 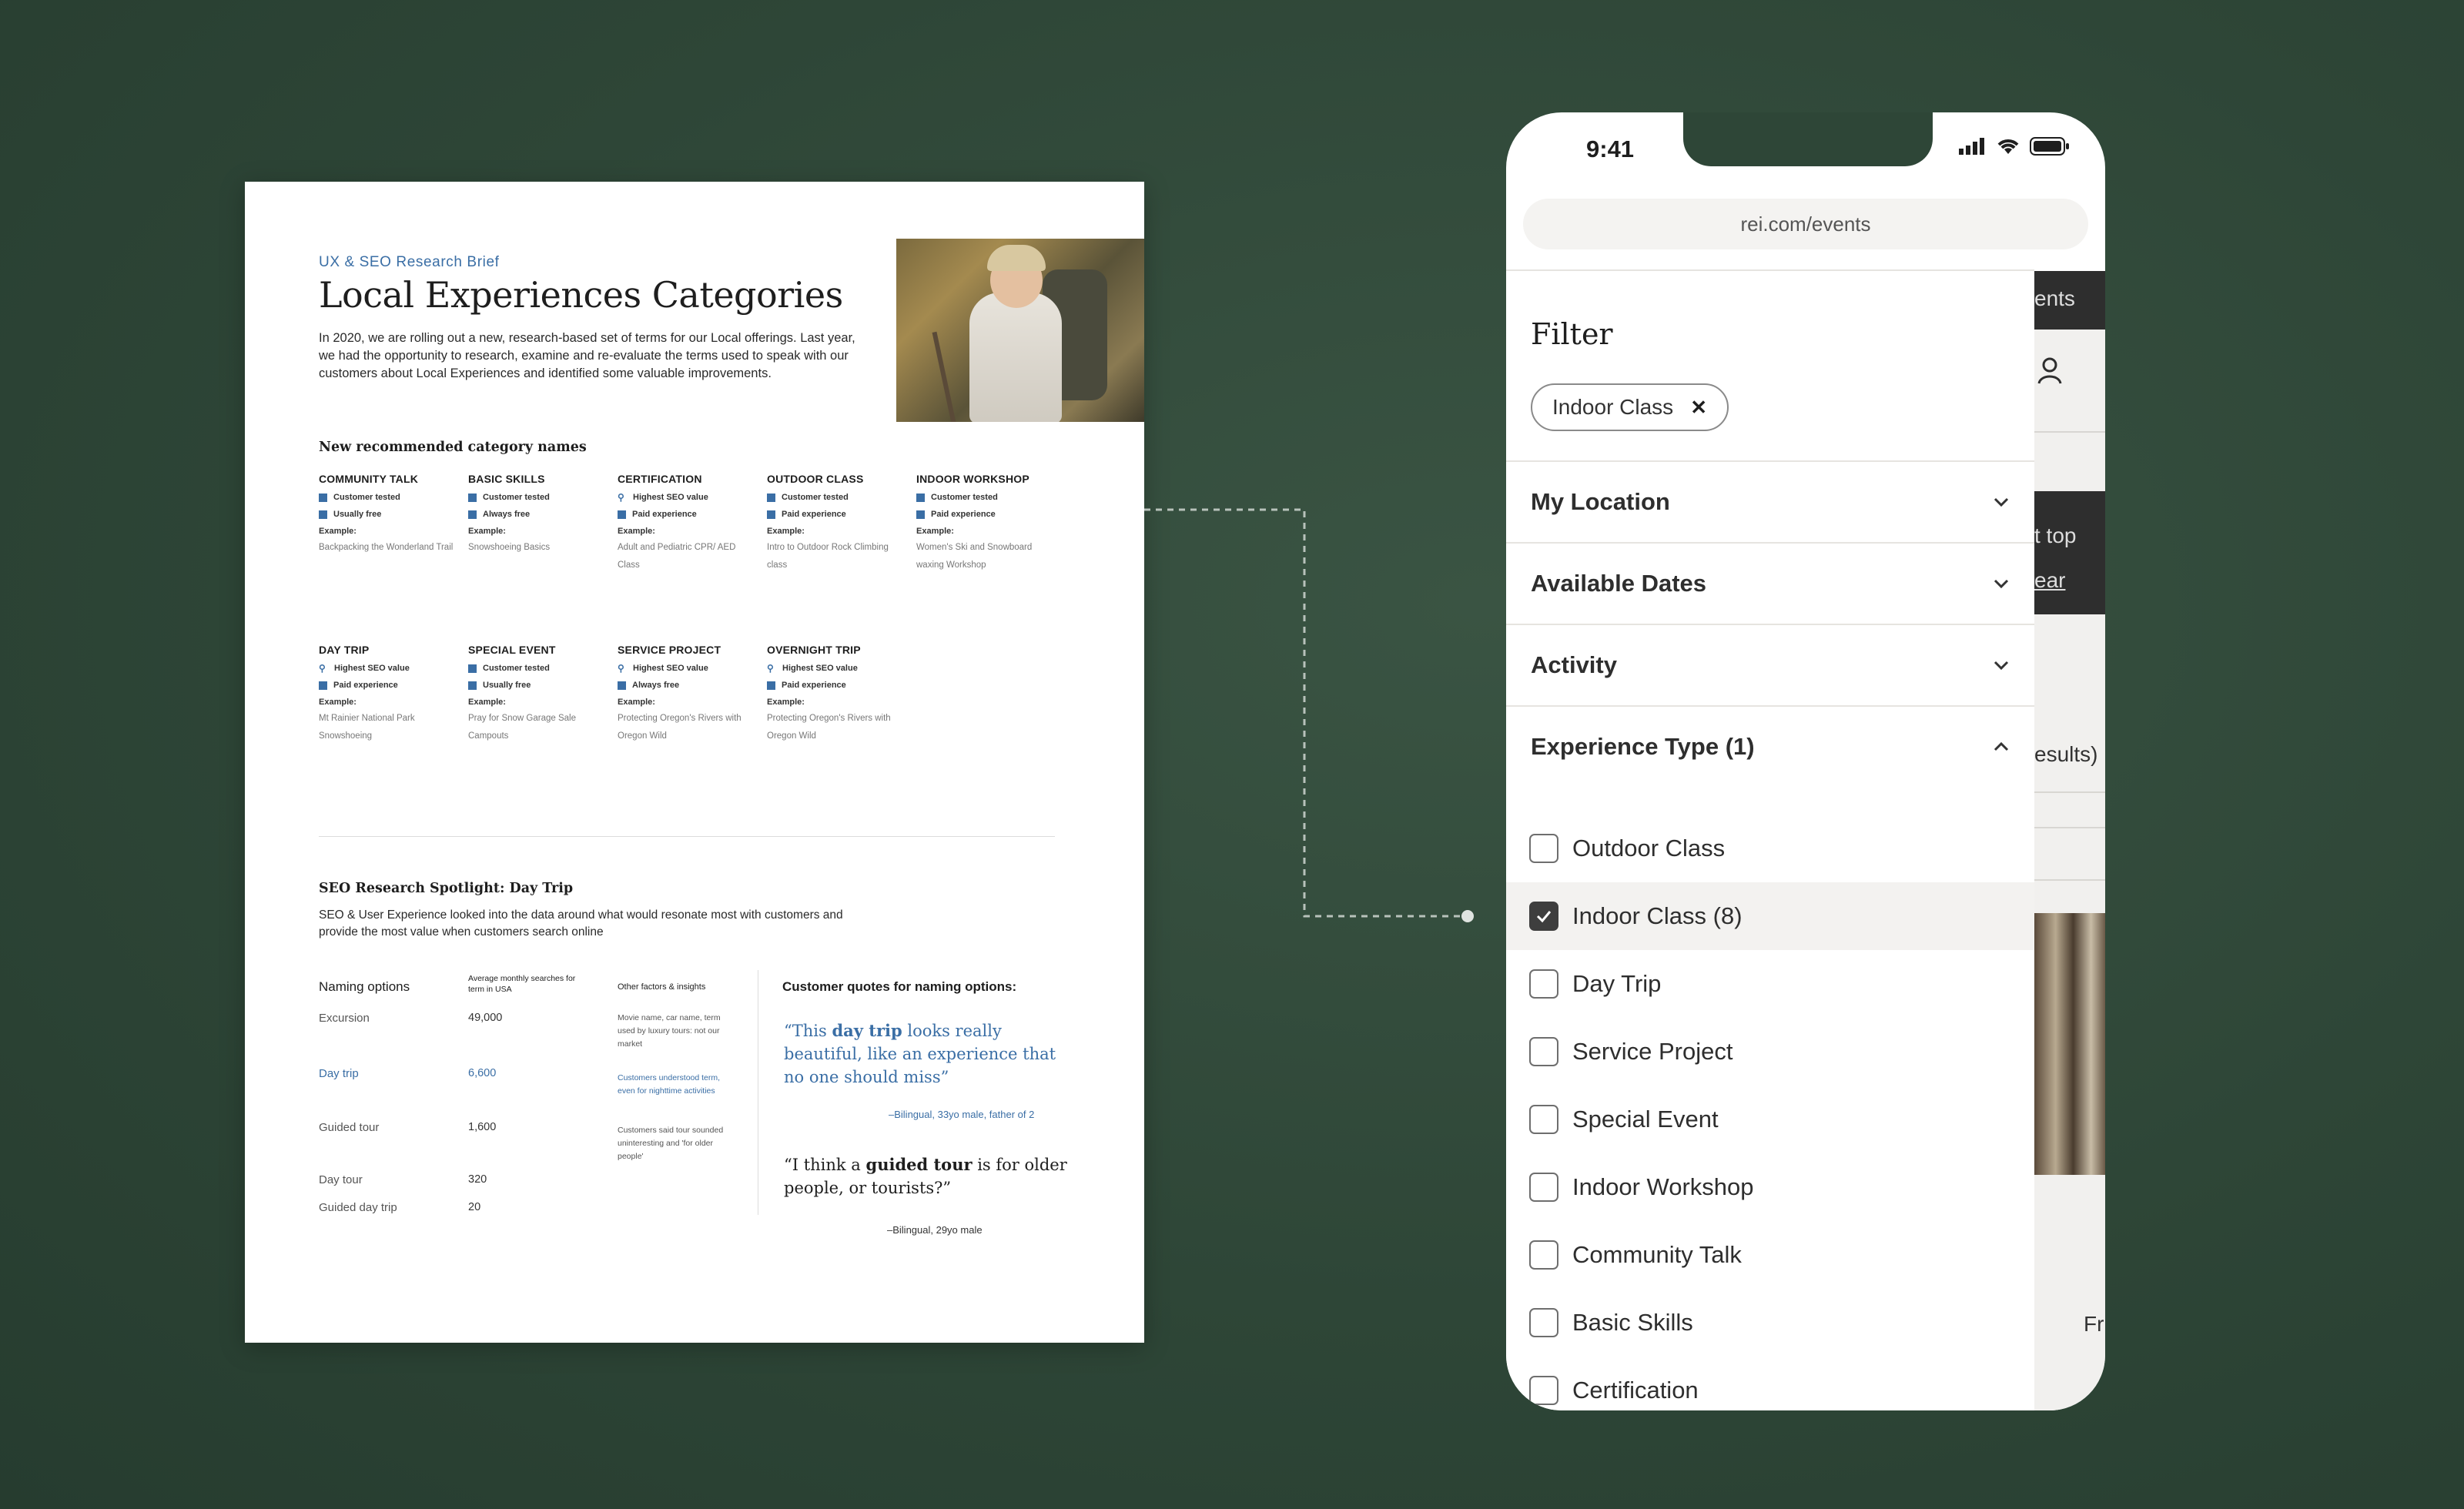 What do you see at coordinates (339, 1073) in the screenshot?
I see `table-row-option: Day trip` at bounding box center [339, 1073].